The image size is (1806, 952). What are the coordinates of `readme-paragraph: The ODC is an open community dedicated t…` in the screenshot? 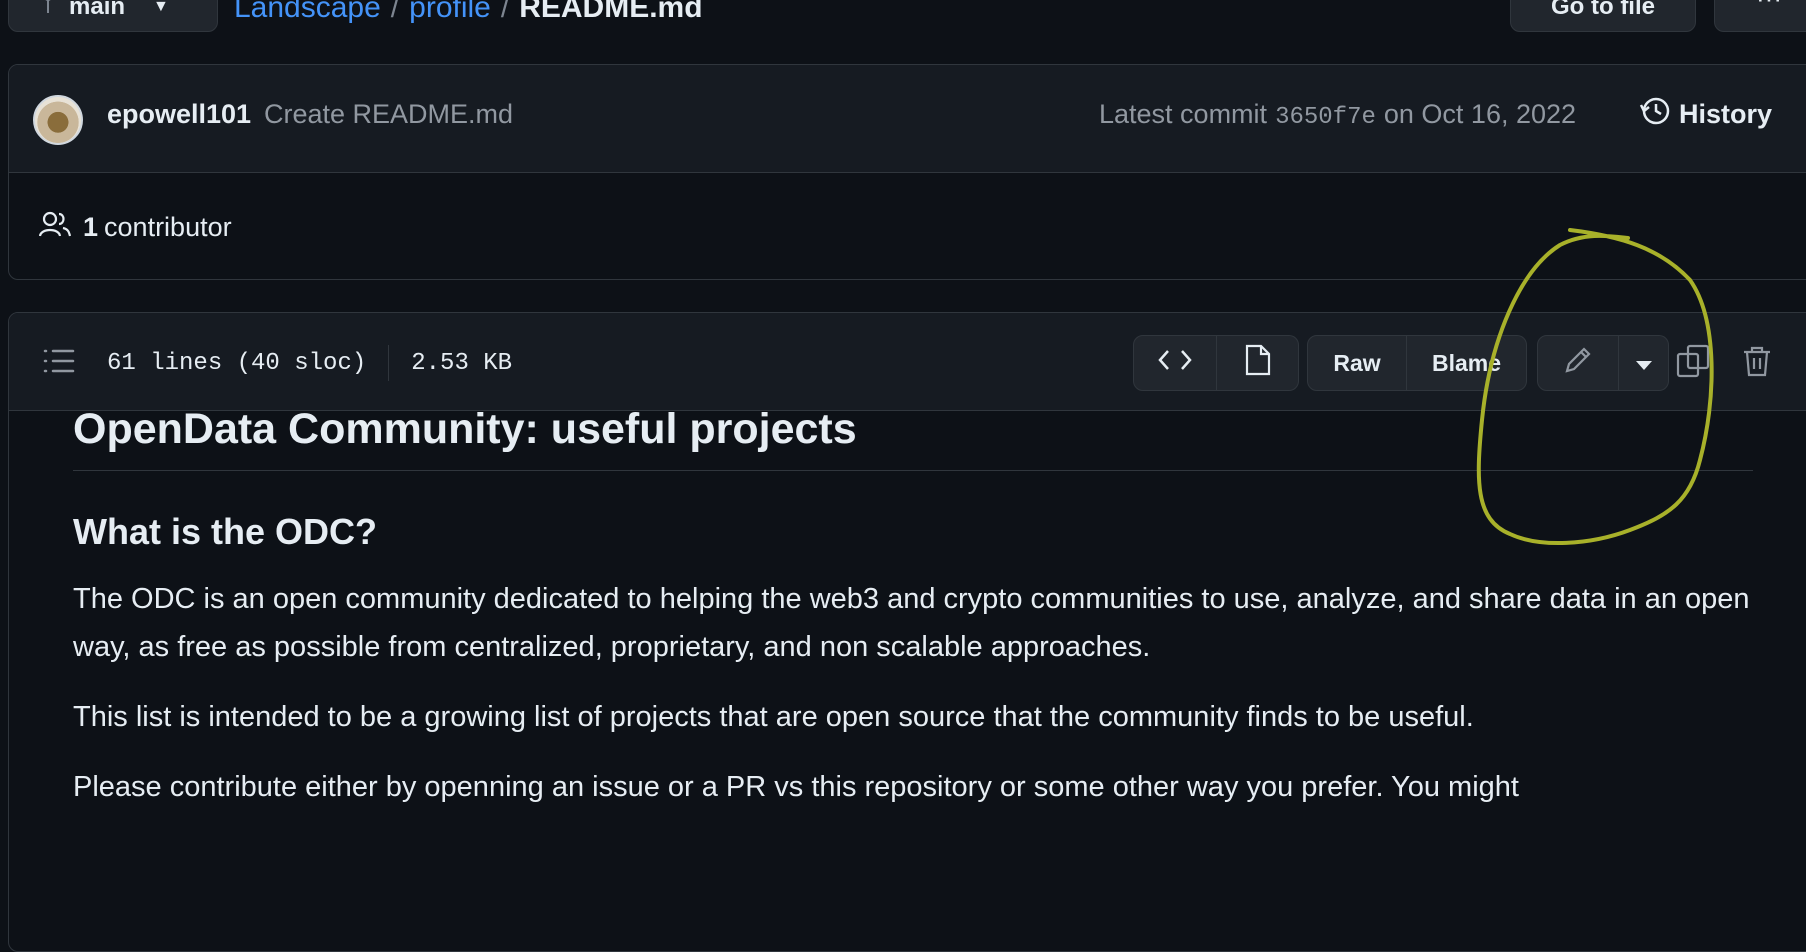 It's located at (911, 623).